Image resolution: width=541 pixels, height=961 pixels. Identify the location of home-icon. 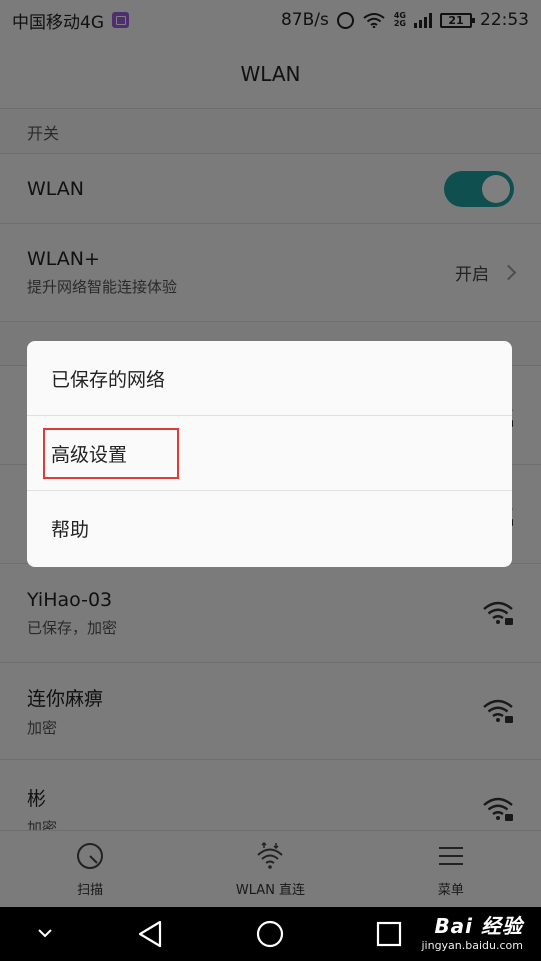
(270, 934).